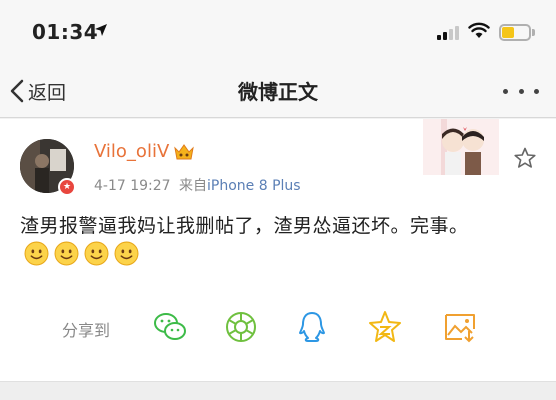 The width and height of the screenshot is (556, 400). What do you see at coordinates (244, 226) in the screenshot?
I see `post-text: 渣男报警逼我妈让我删帖了，渣男怂逼还坏。完事。` at bounding box center [244, 226].